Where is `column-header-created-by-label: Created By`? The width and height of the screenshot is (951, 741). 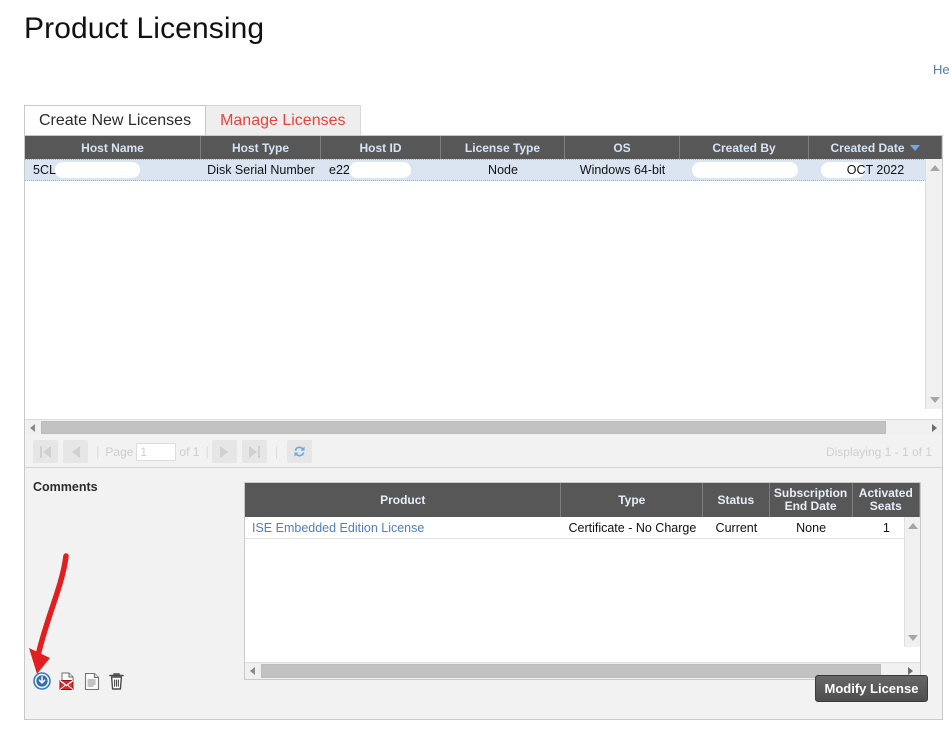
column-header-created-by-label: Created By is located at coordinates (744, 147).